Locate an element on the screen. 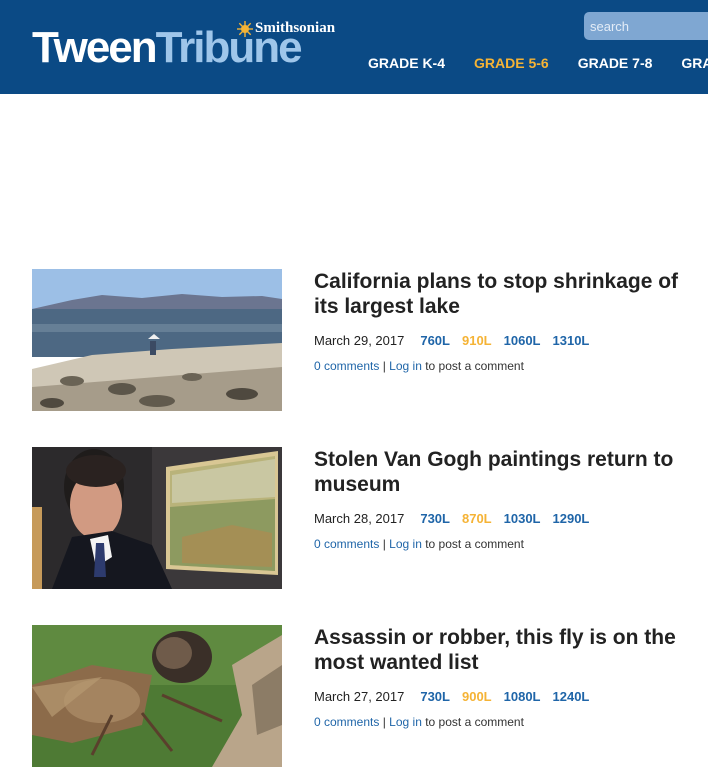 This screenshot has width=708, height=767. logo-tween: Tween is located at coordinates (95, 47).